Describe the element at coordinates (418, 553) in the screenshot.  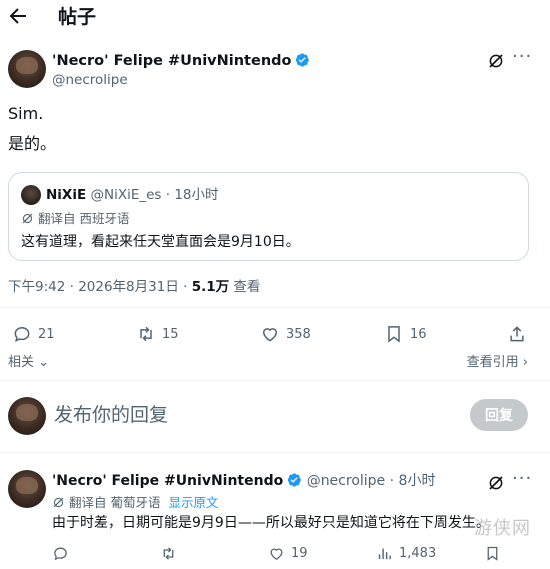
I see `views-count: 1,483` at that location.